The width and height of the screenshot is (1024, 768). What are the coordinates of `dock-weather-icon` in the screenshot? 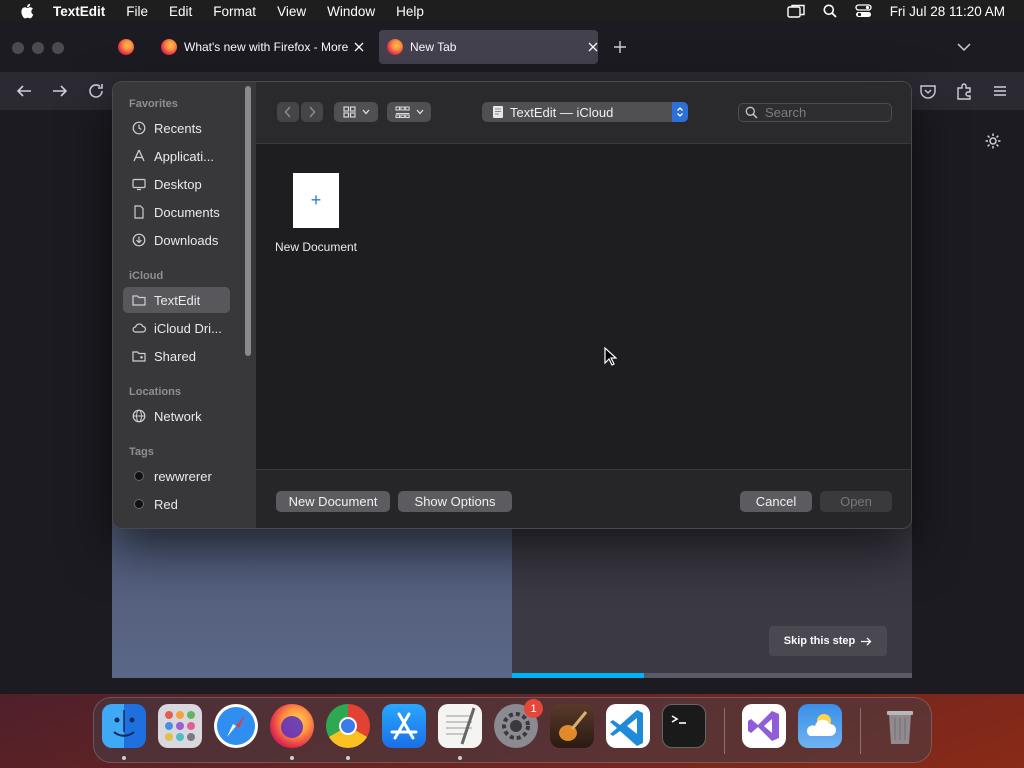 It's located at (820, 726).